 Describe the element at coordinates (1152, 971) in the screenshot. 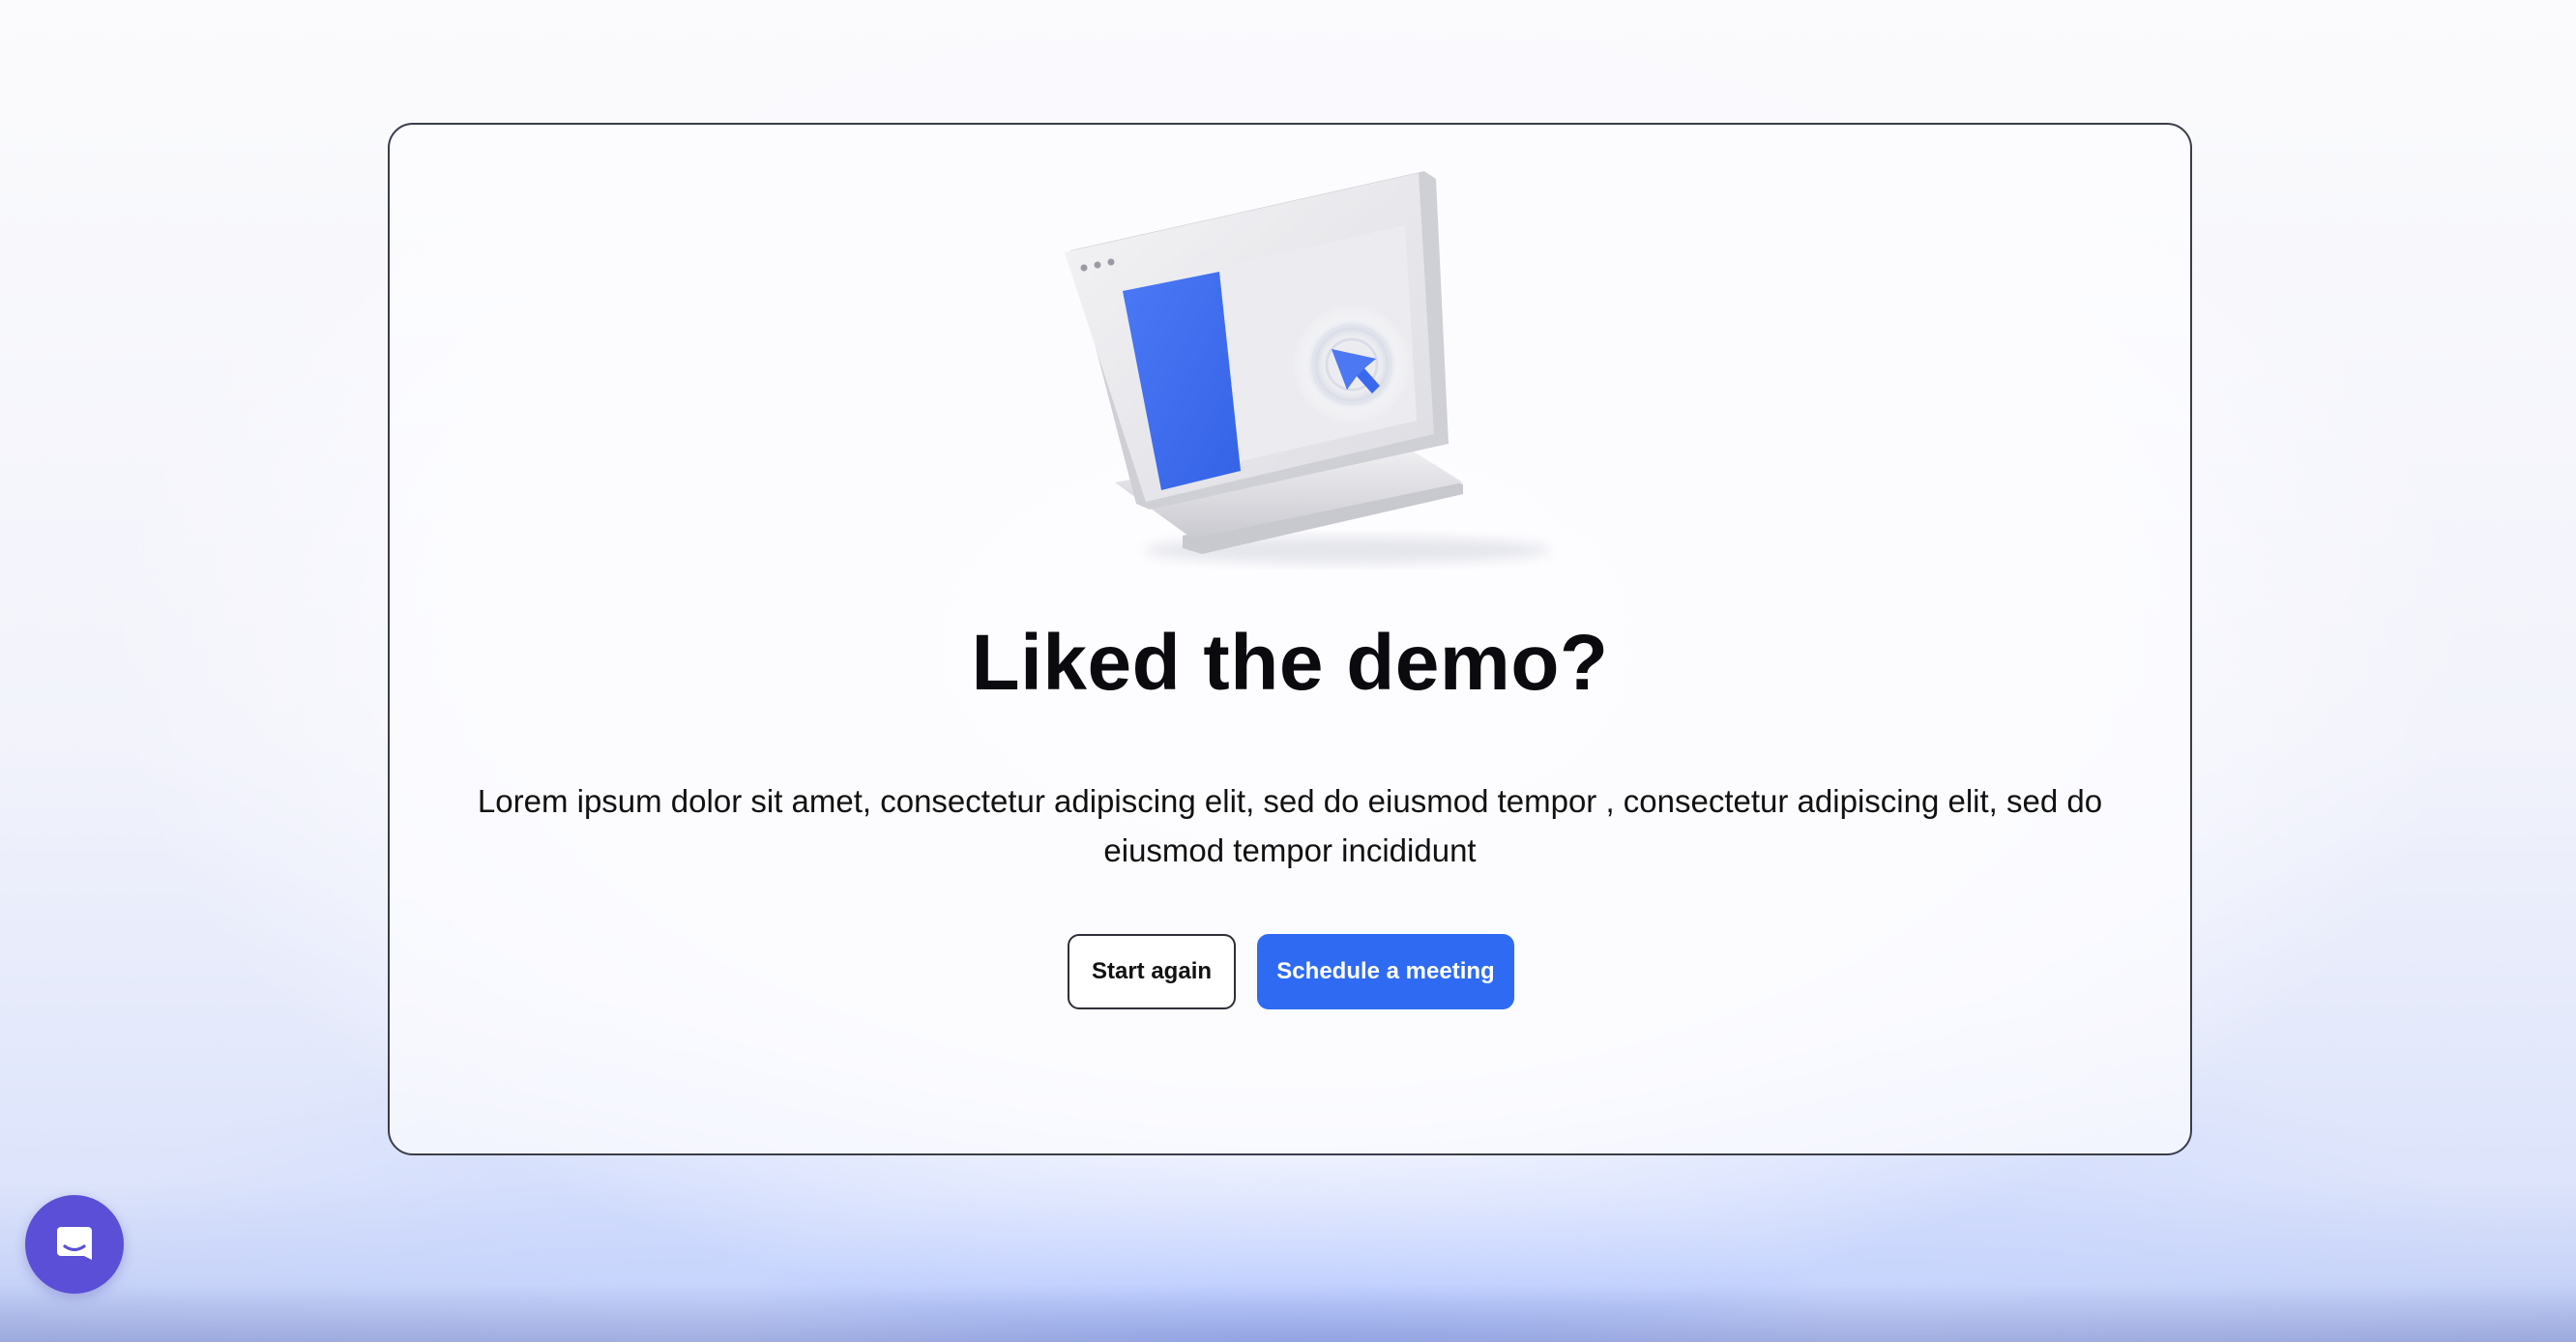

I see `start-again-button: Start again` at that location.